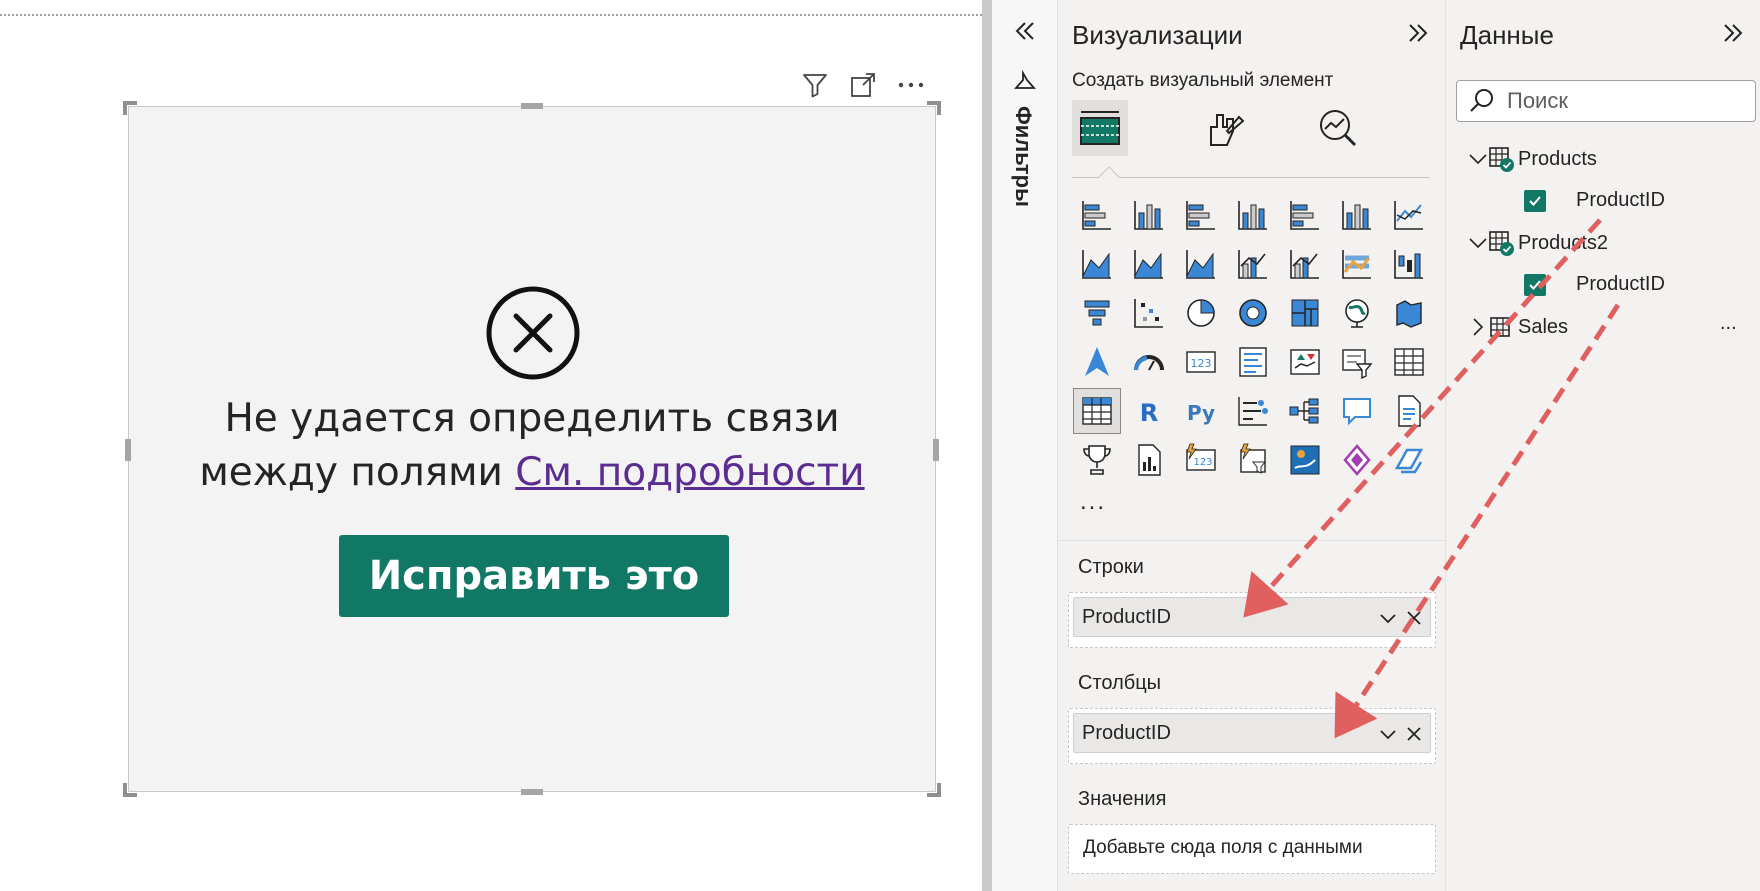  I want to click on build-visual-tab, so click(1100, 128).